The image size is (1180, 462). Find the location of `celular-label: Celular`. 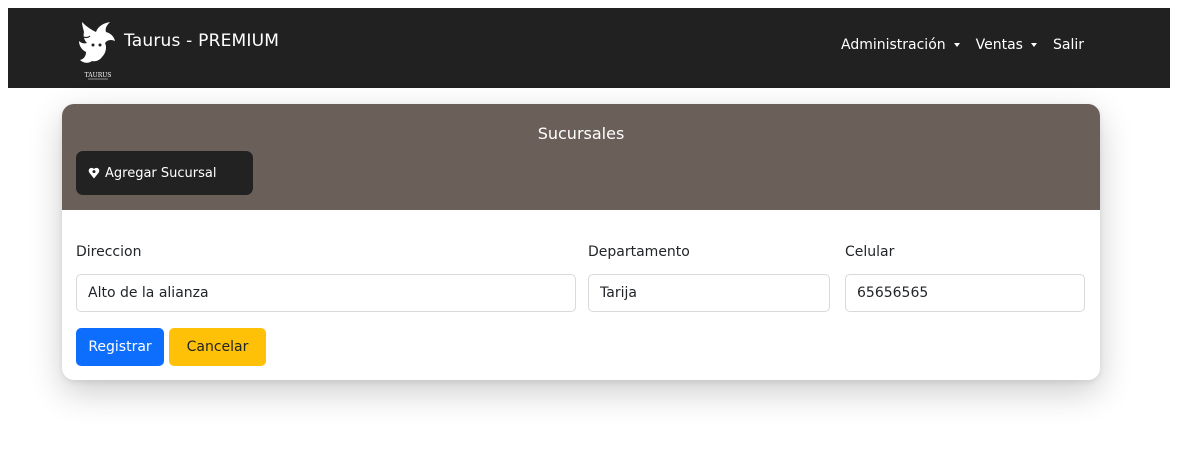

celular-label: Celular is located at coordinates (870, 252).